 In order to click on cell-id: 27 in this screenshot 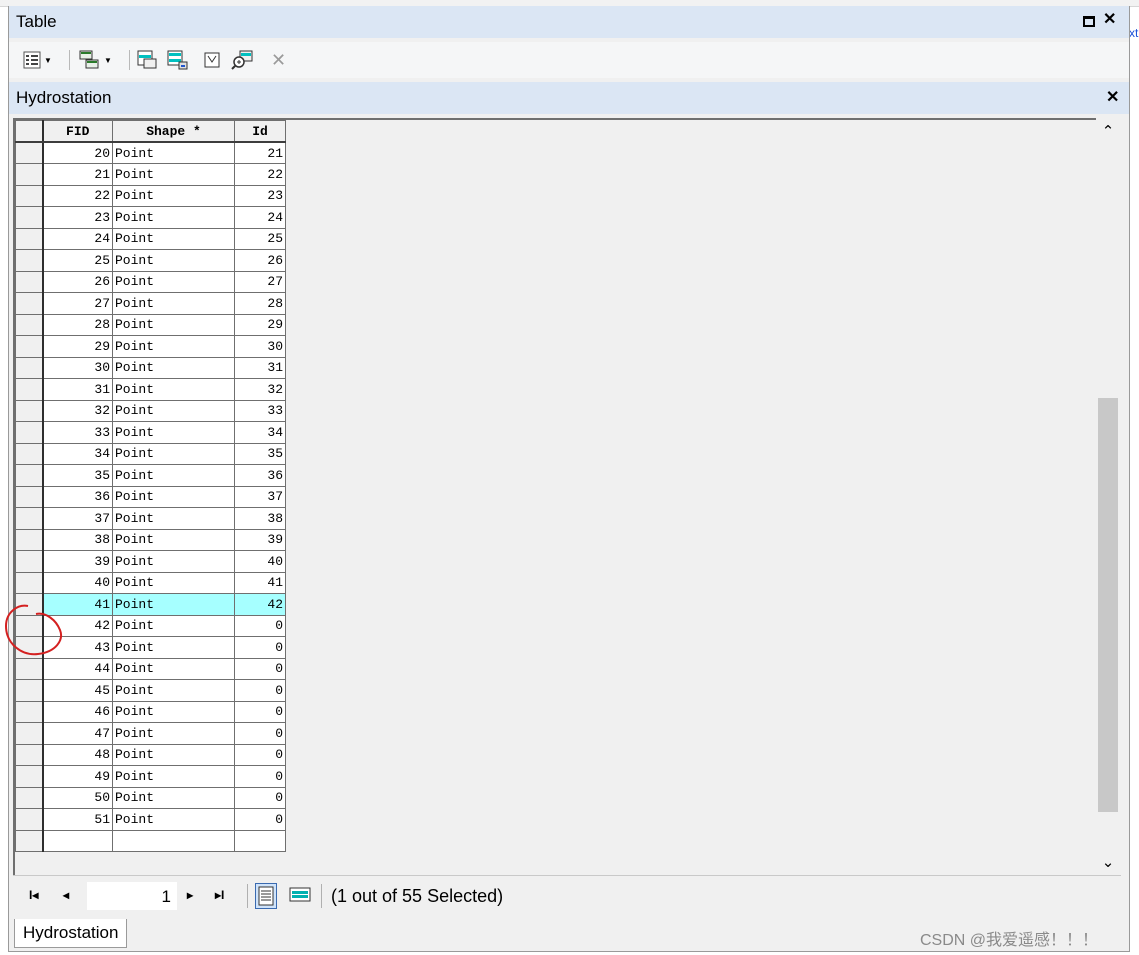, I will do `click(260, 281)`.